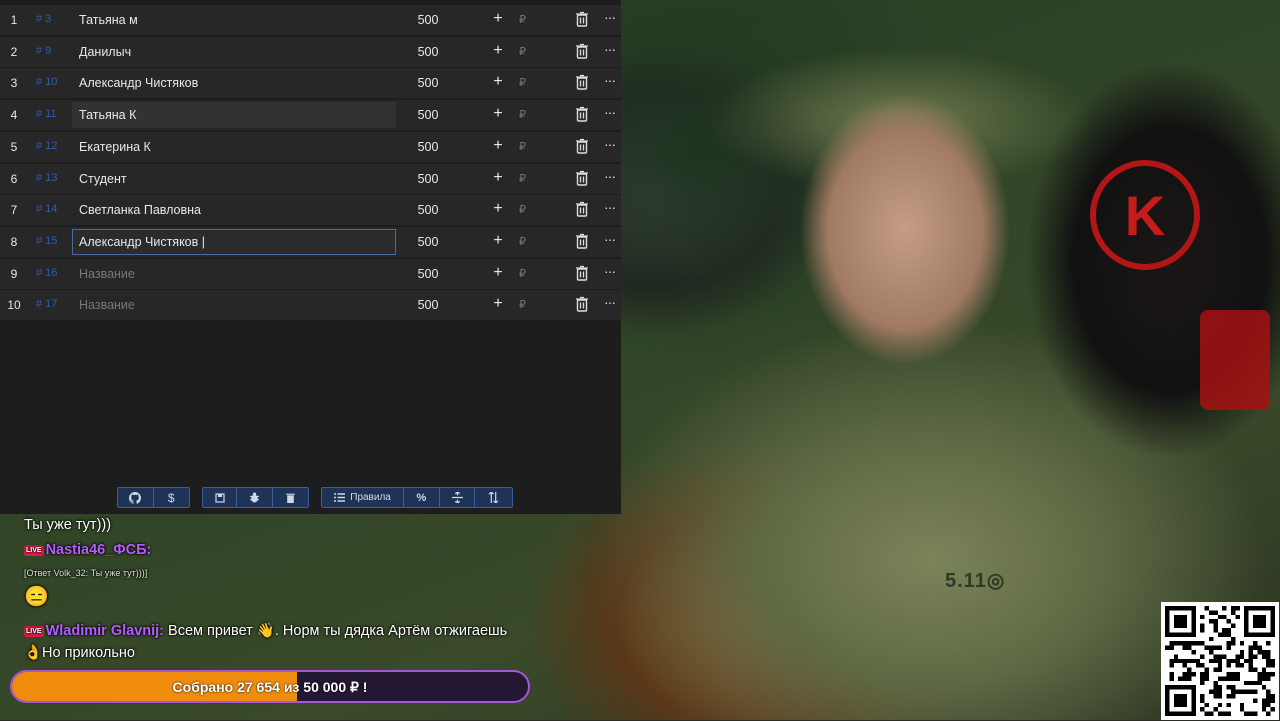  I want to click on chat-message-1: LIVE Nastia46_ФСБ:, so click(87, 550).